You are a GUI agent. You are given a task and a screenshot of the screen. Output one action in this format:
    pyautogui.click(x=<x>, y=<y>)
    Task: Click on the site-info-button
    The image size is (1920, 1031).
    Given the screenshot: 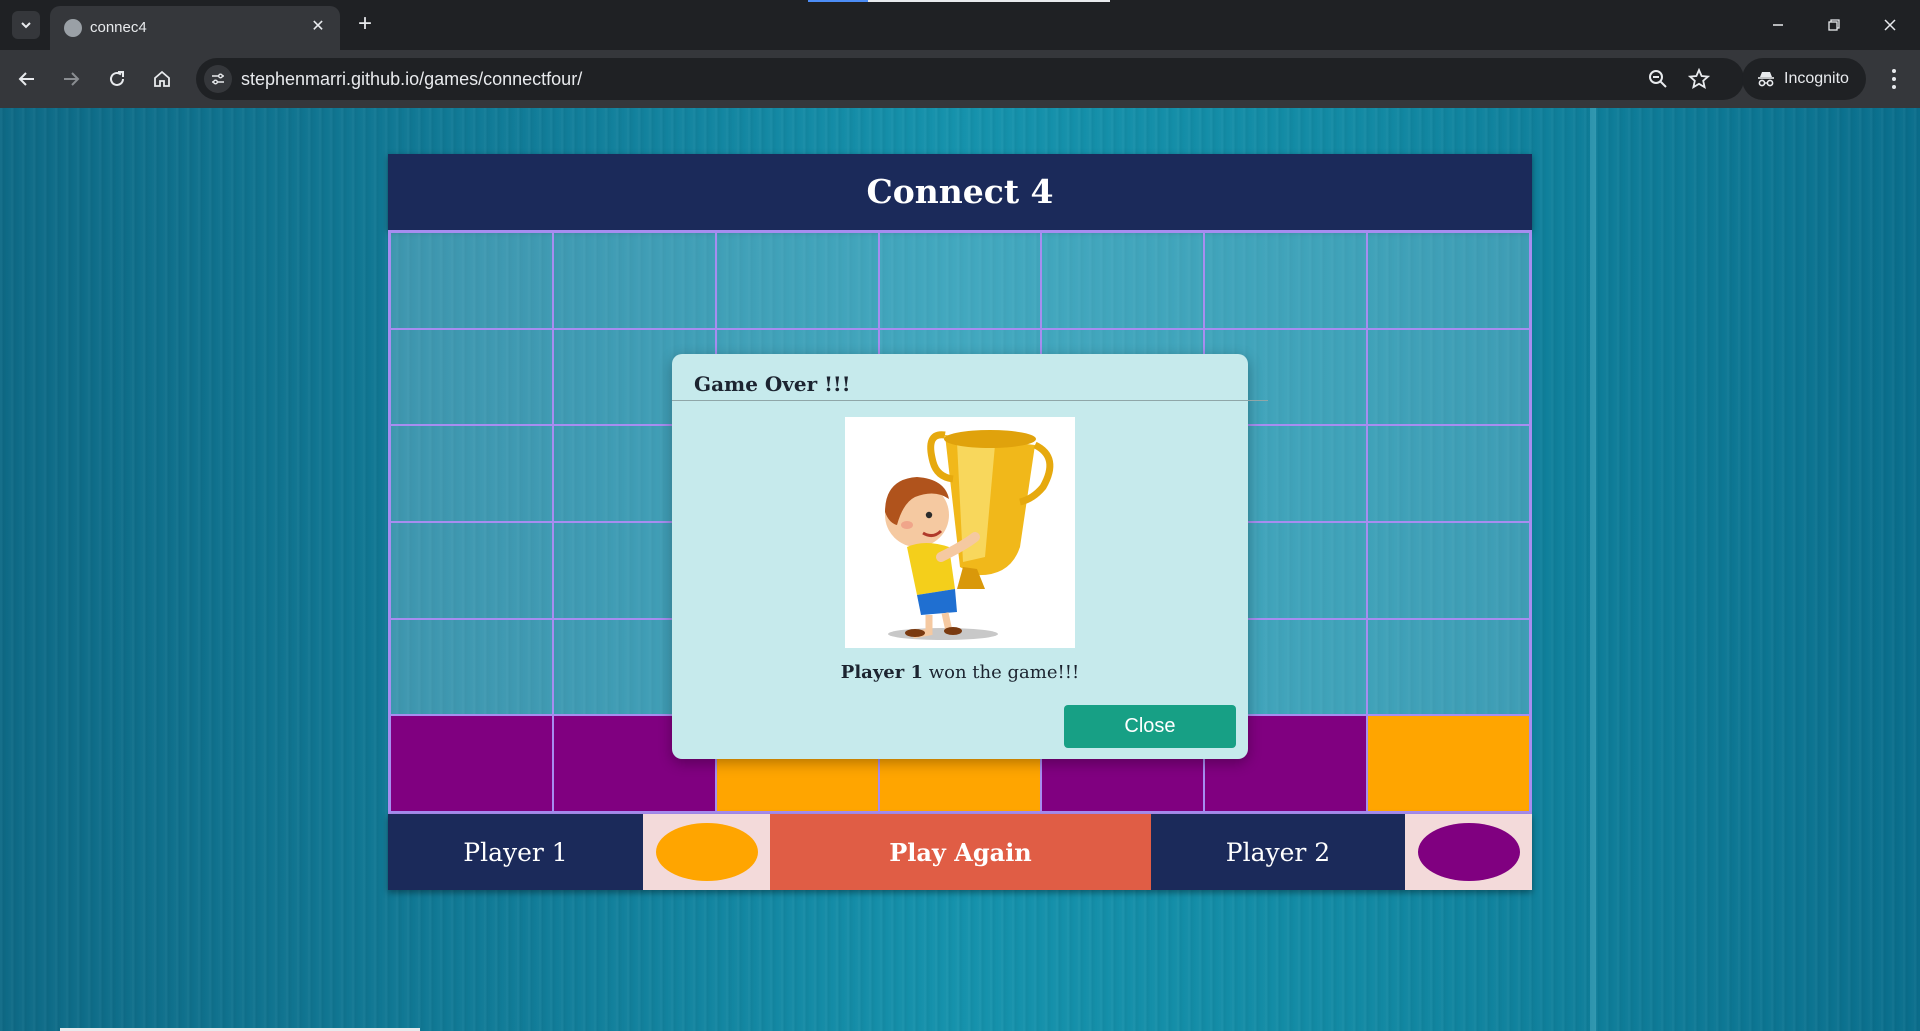 What is the action you would take?
    pyautogui.click(x=218, y=79)
    